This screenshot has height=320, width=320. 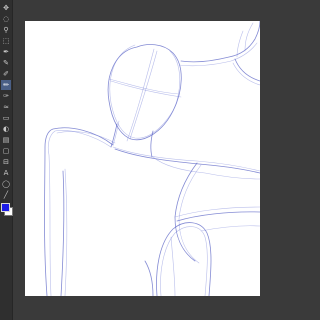 I want to click on shape-icon: ▢, so click(x=6, y=150).